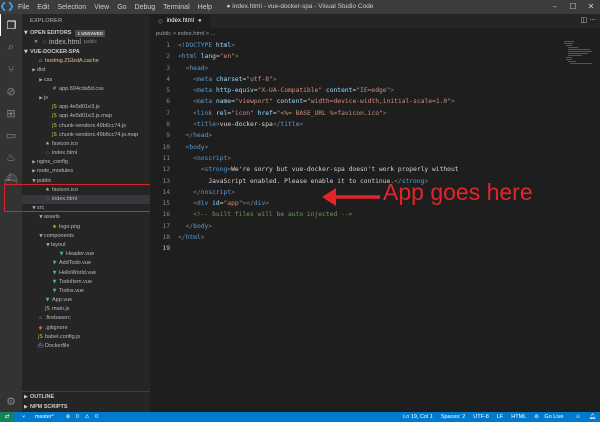 The height and width of the screenshot is (422, 600). What do you see at coordinates (481, 417) in the screenshot?
I see `encoding: UTF-8` at bounding box center [481, 417].